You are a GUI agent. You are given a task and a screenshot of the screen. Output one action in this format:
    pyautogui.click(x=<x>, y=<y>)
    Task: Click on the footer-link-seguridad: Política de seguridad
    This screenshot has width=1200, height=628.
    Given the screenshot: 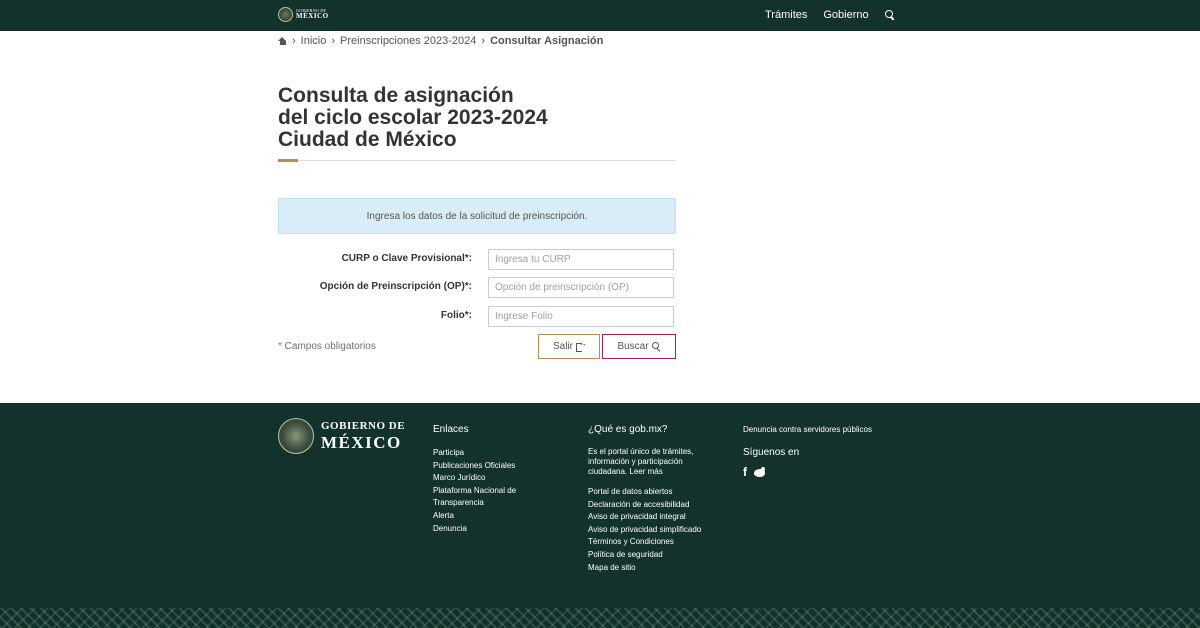 What is the action you would take?
    pyautogui.click(x=653, y=555)
    